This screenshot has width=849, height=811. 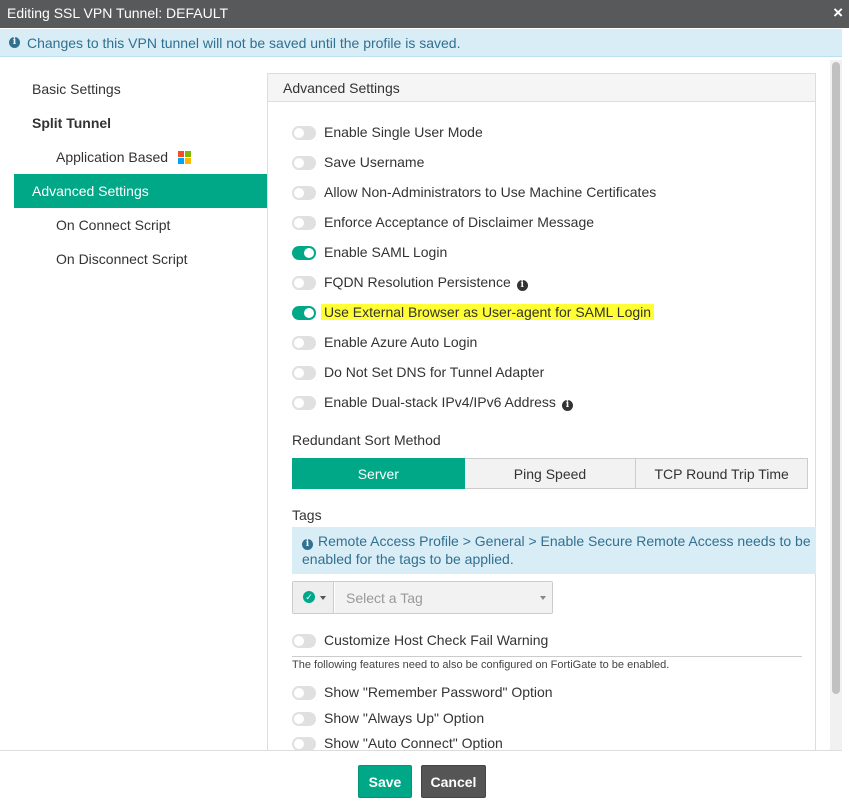 I want to click on sidebar-item-label: Split Tunnel, so click(x=72, y=123).